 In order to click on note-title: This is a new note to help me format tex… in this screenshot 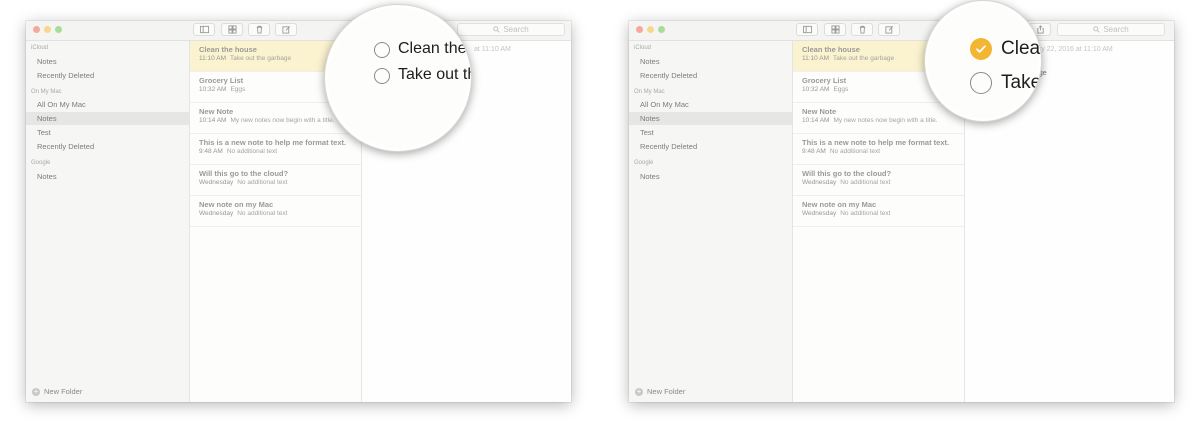, I will do `click(273, 142)`.